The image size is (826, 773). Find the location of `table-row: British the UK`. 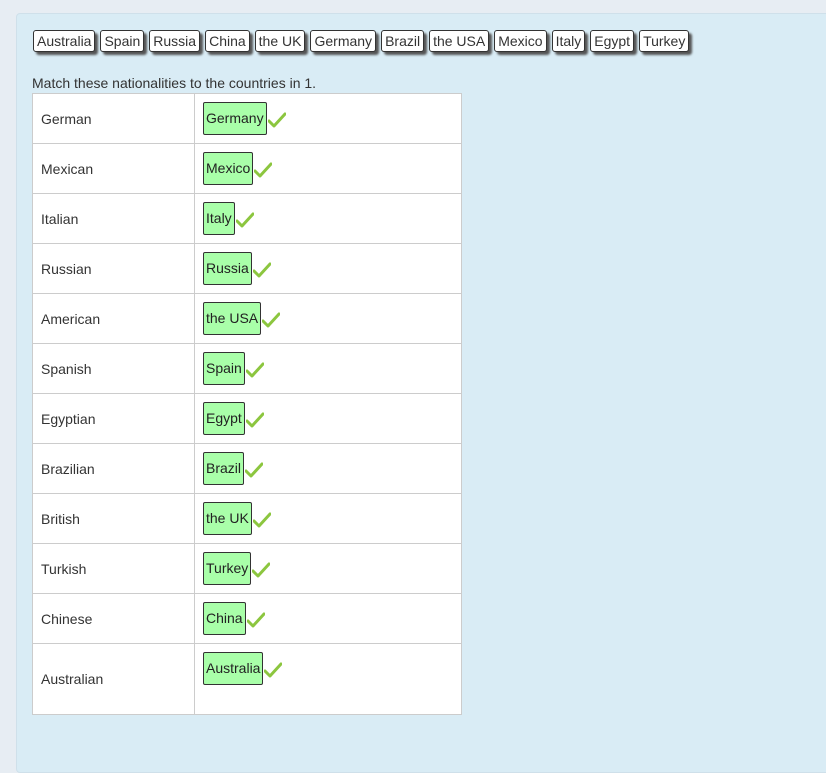

table-row: British the UK is located at coordinates (247, 518).